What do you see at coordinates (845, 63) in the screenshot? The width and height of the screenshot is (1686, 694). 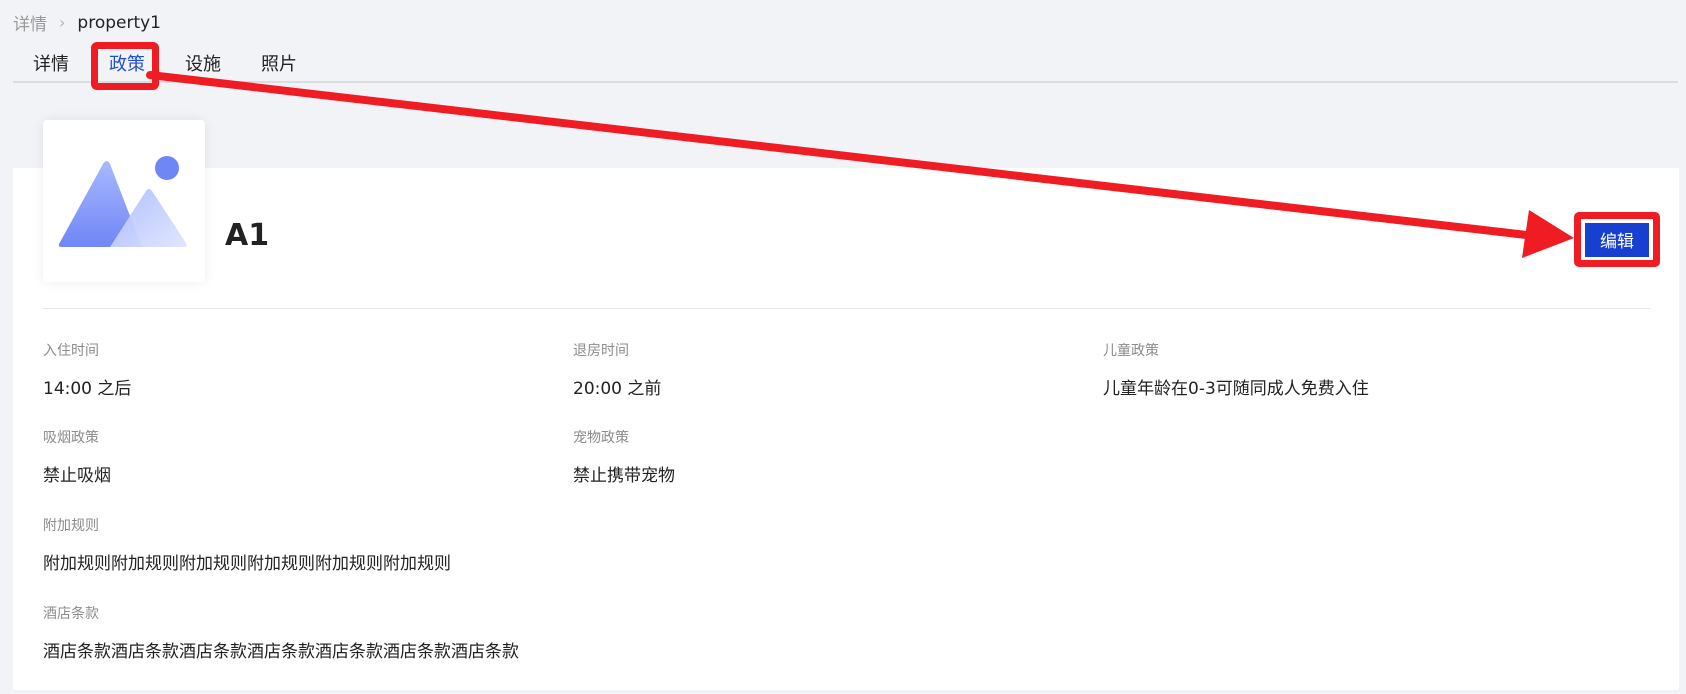 I see `tab-bar: 详情 政策 设施 照片` at bounding box center [845, 63].